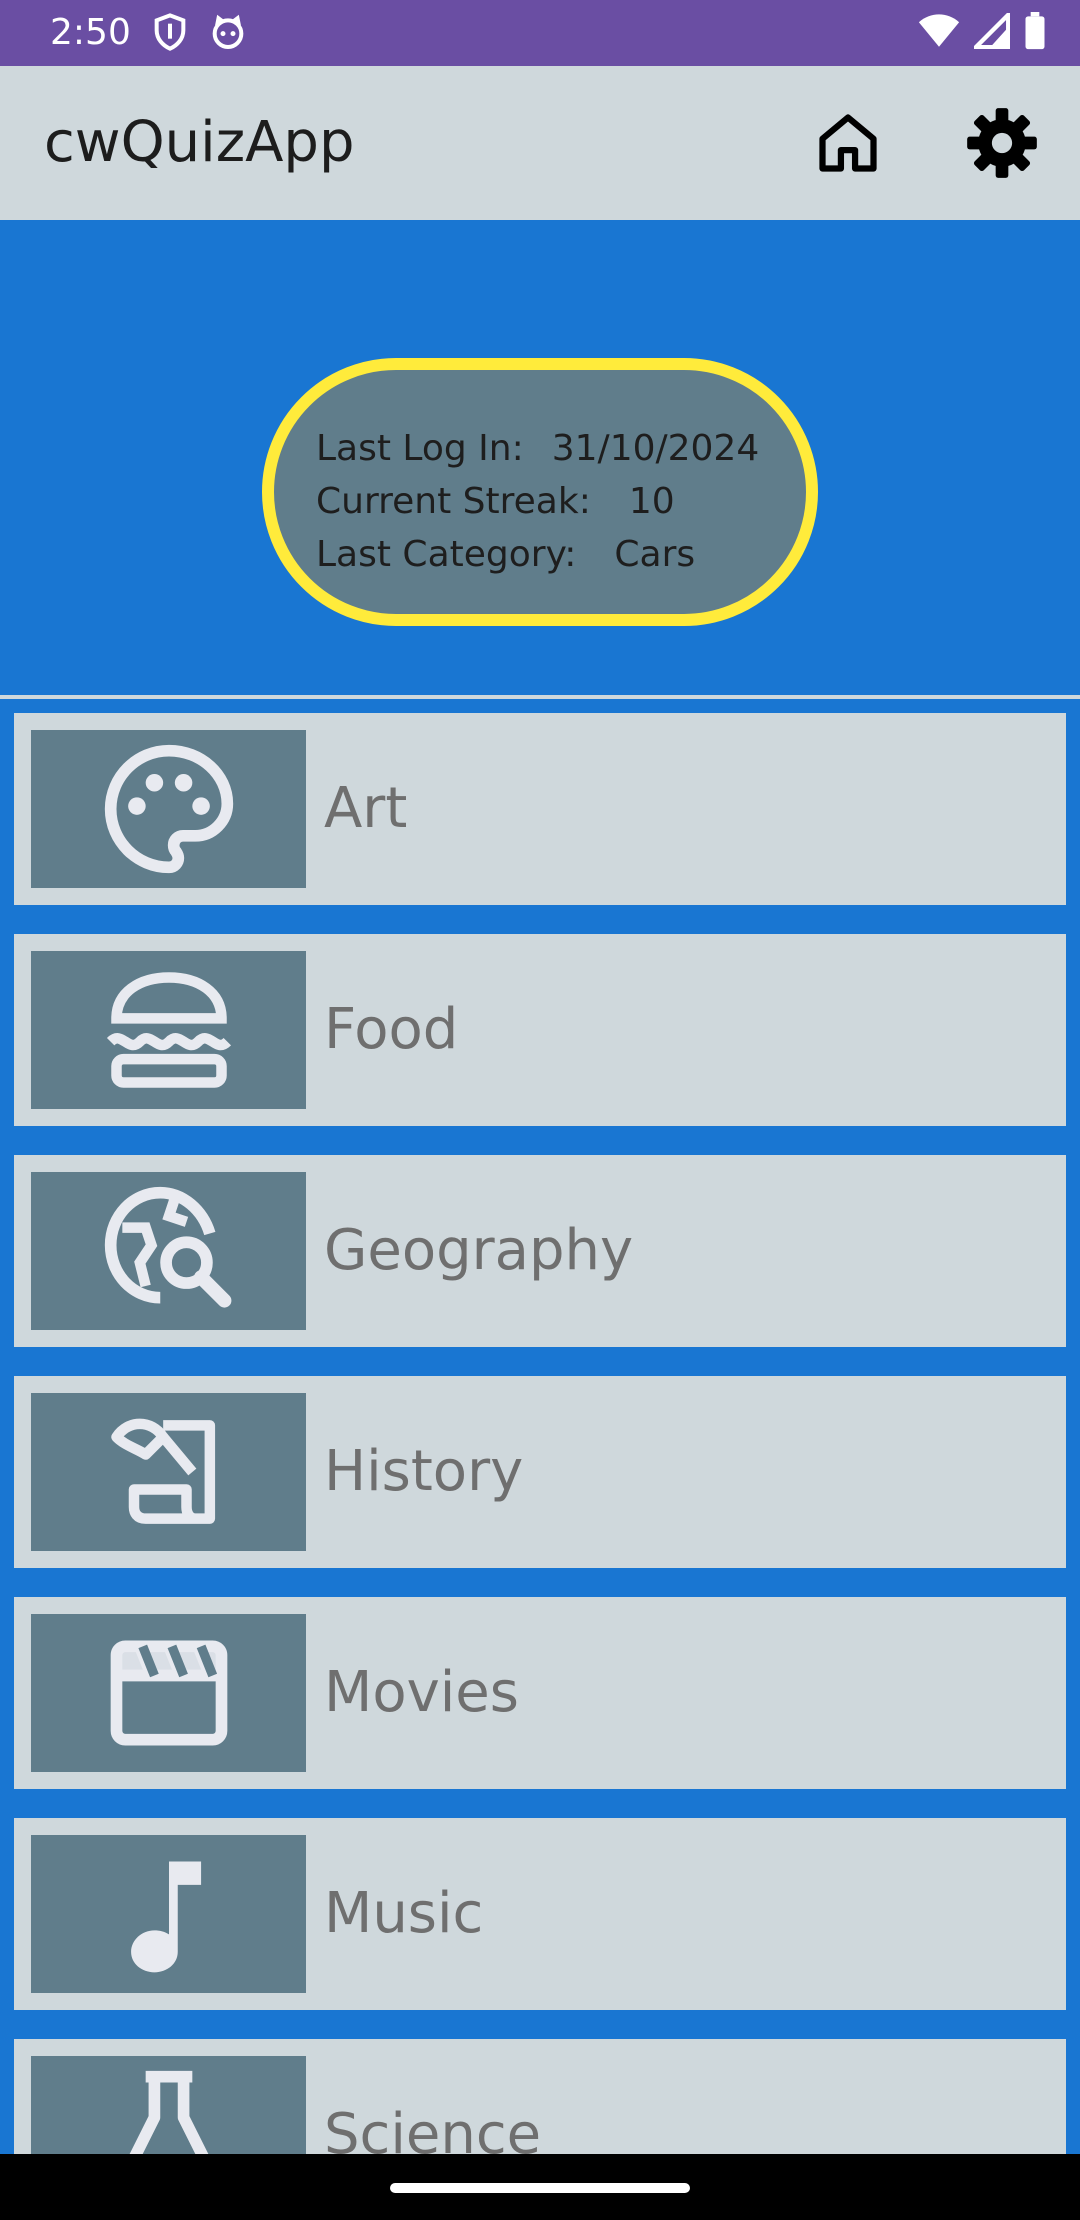 The width and height of the screenshot is (1080, 2220). I want to click on divider, so click(540, 697).